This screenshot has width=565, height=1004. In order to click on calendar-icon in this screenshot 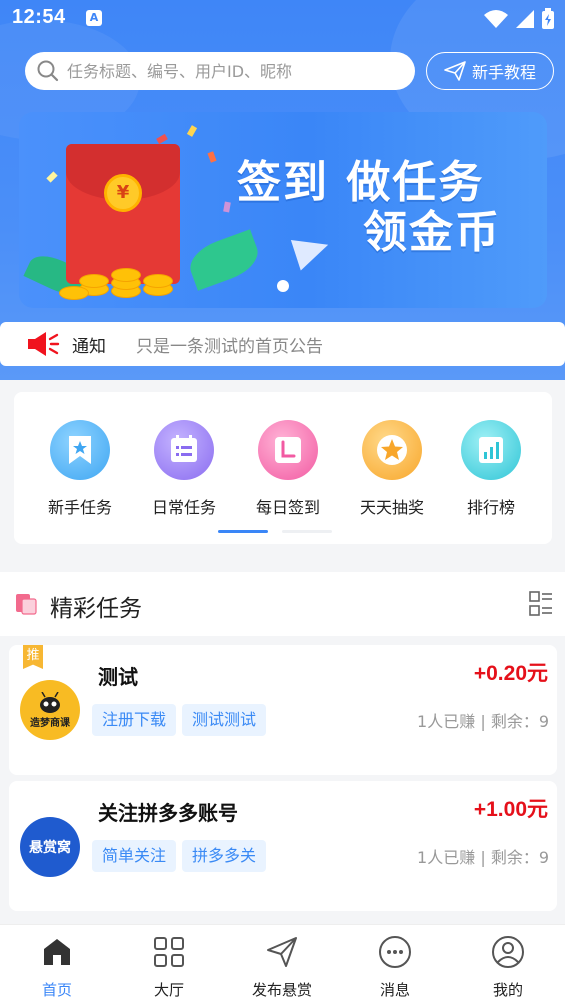, I will do `click(288, 450)`.